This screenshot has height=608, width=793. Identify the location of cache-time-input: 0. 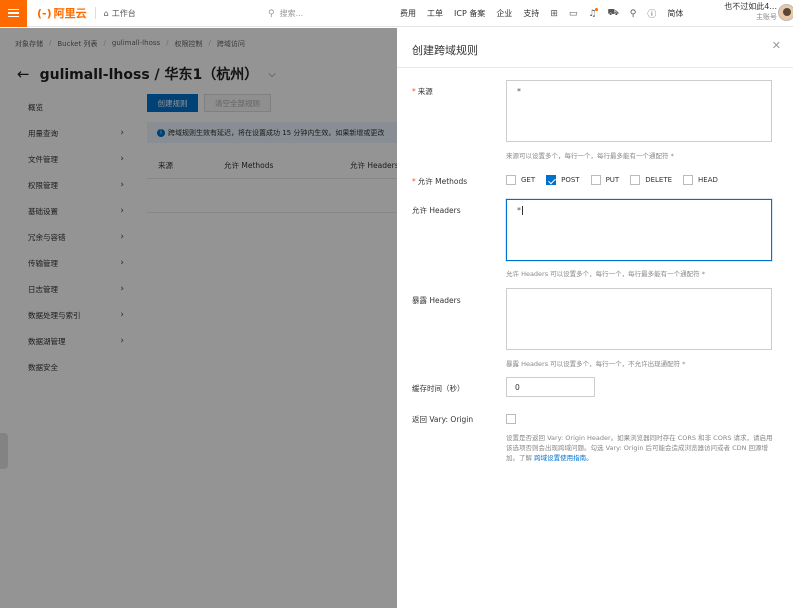
(550, 387).